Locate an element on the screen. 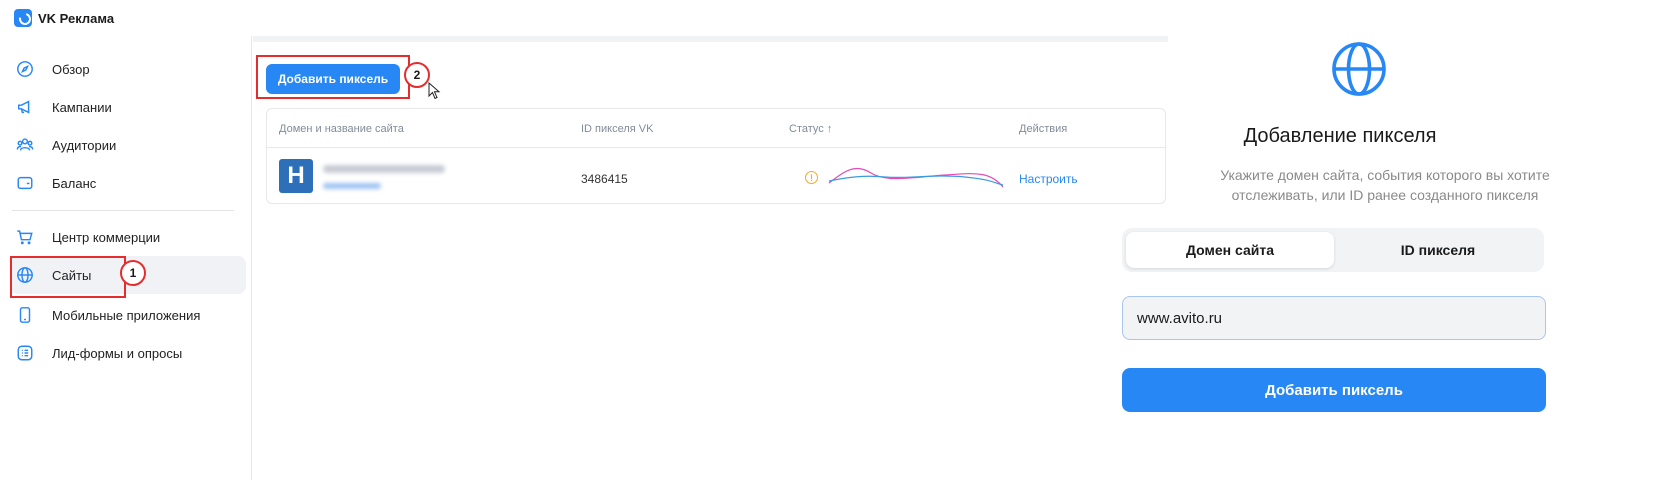  sidebar-item-label: Центр коммерции is located at coordinates (106, 237).